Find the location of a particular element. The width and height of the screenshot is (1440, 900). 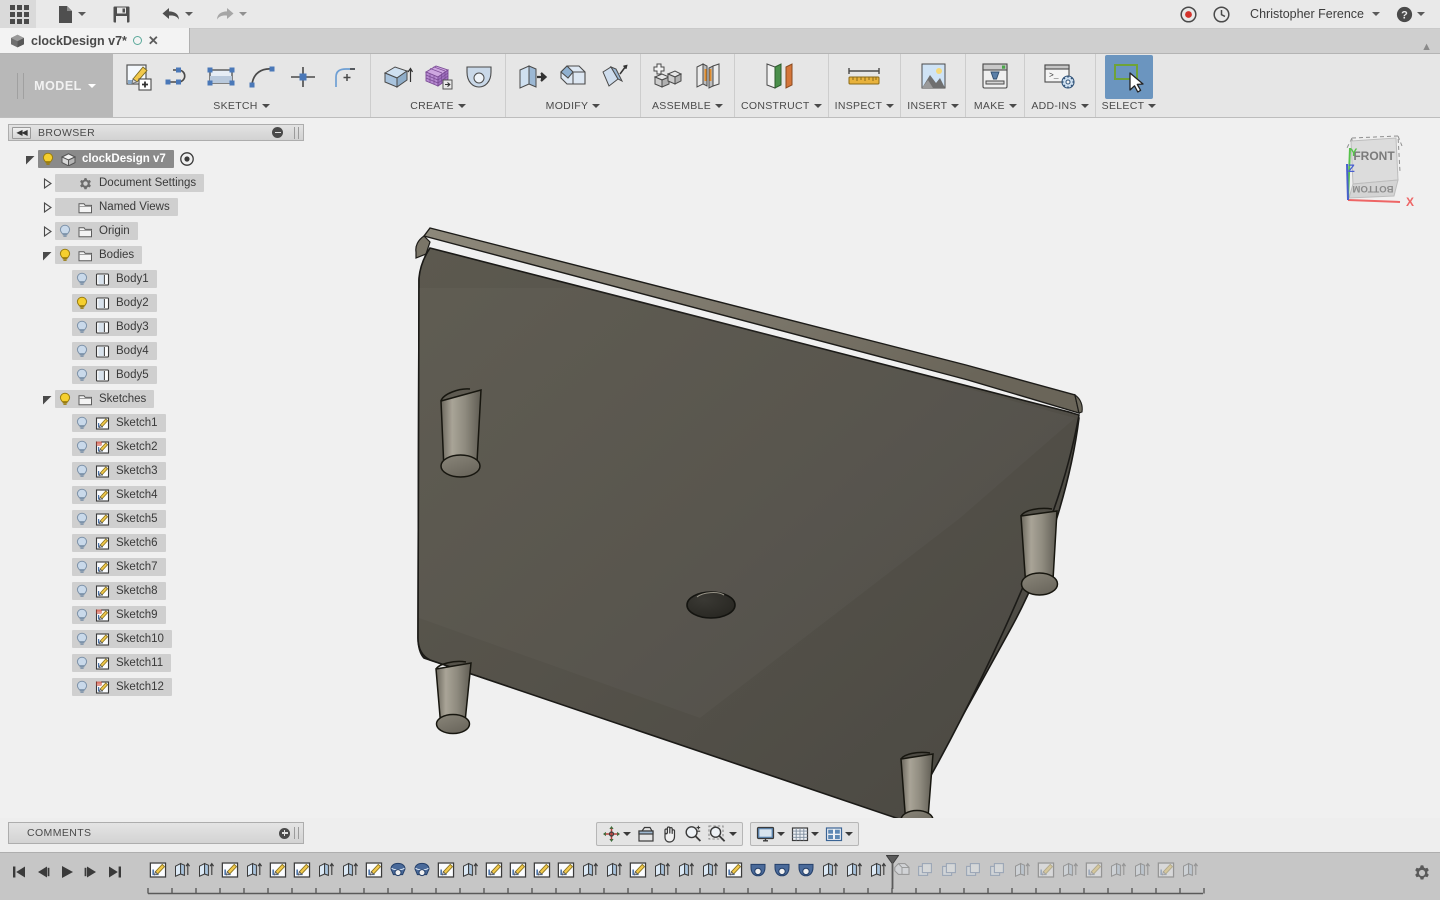

tree-row-content: Body4 is located at coordinates (114, 351).